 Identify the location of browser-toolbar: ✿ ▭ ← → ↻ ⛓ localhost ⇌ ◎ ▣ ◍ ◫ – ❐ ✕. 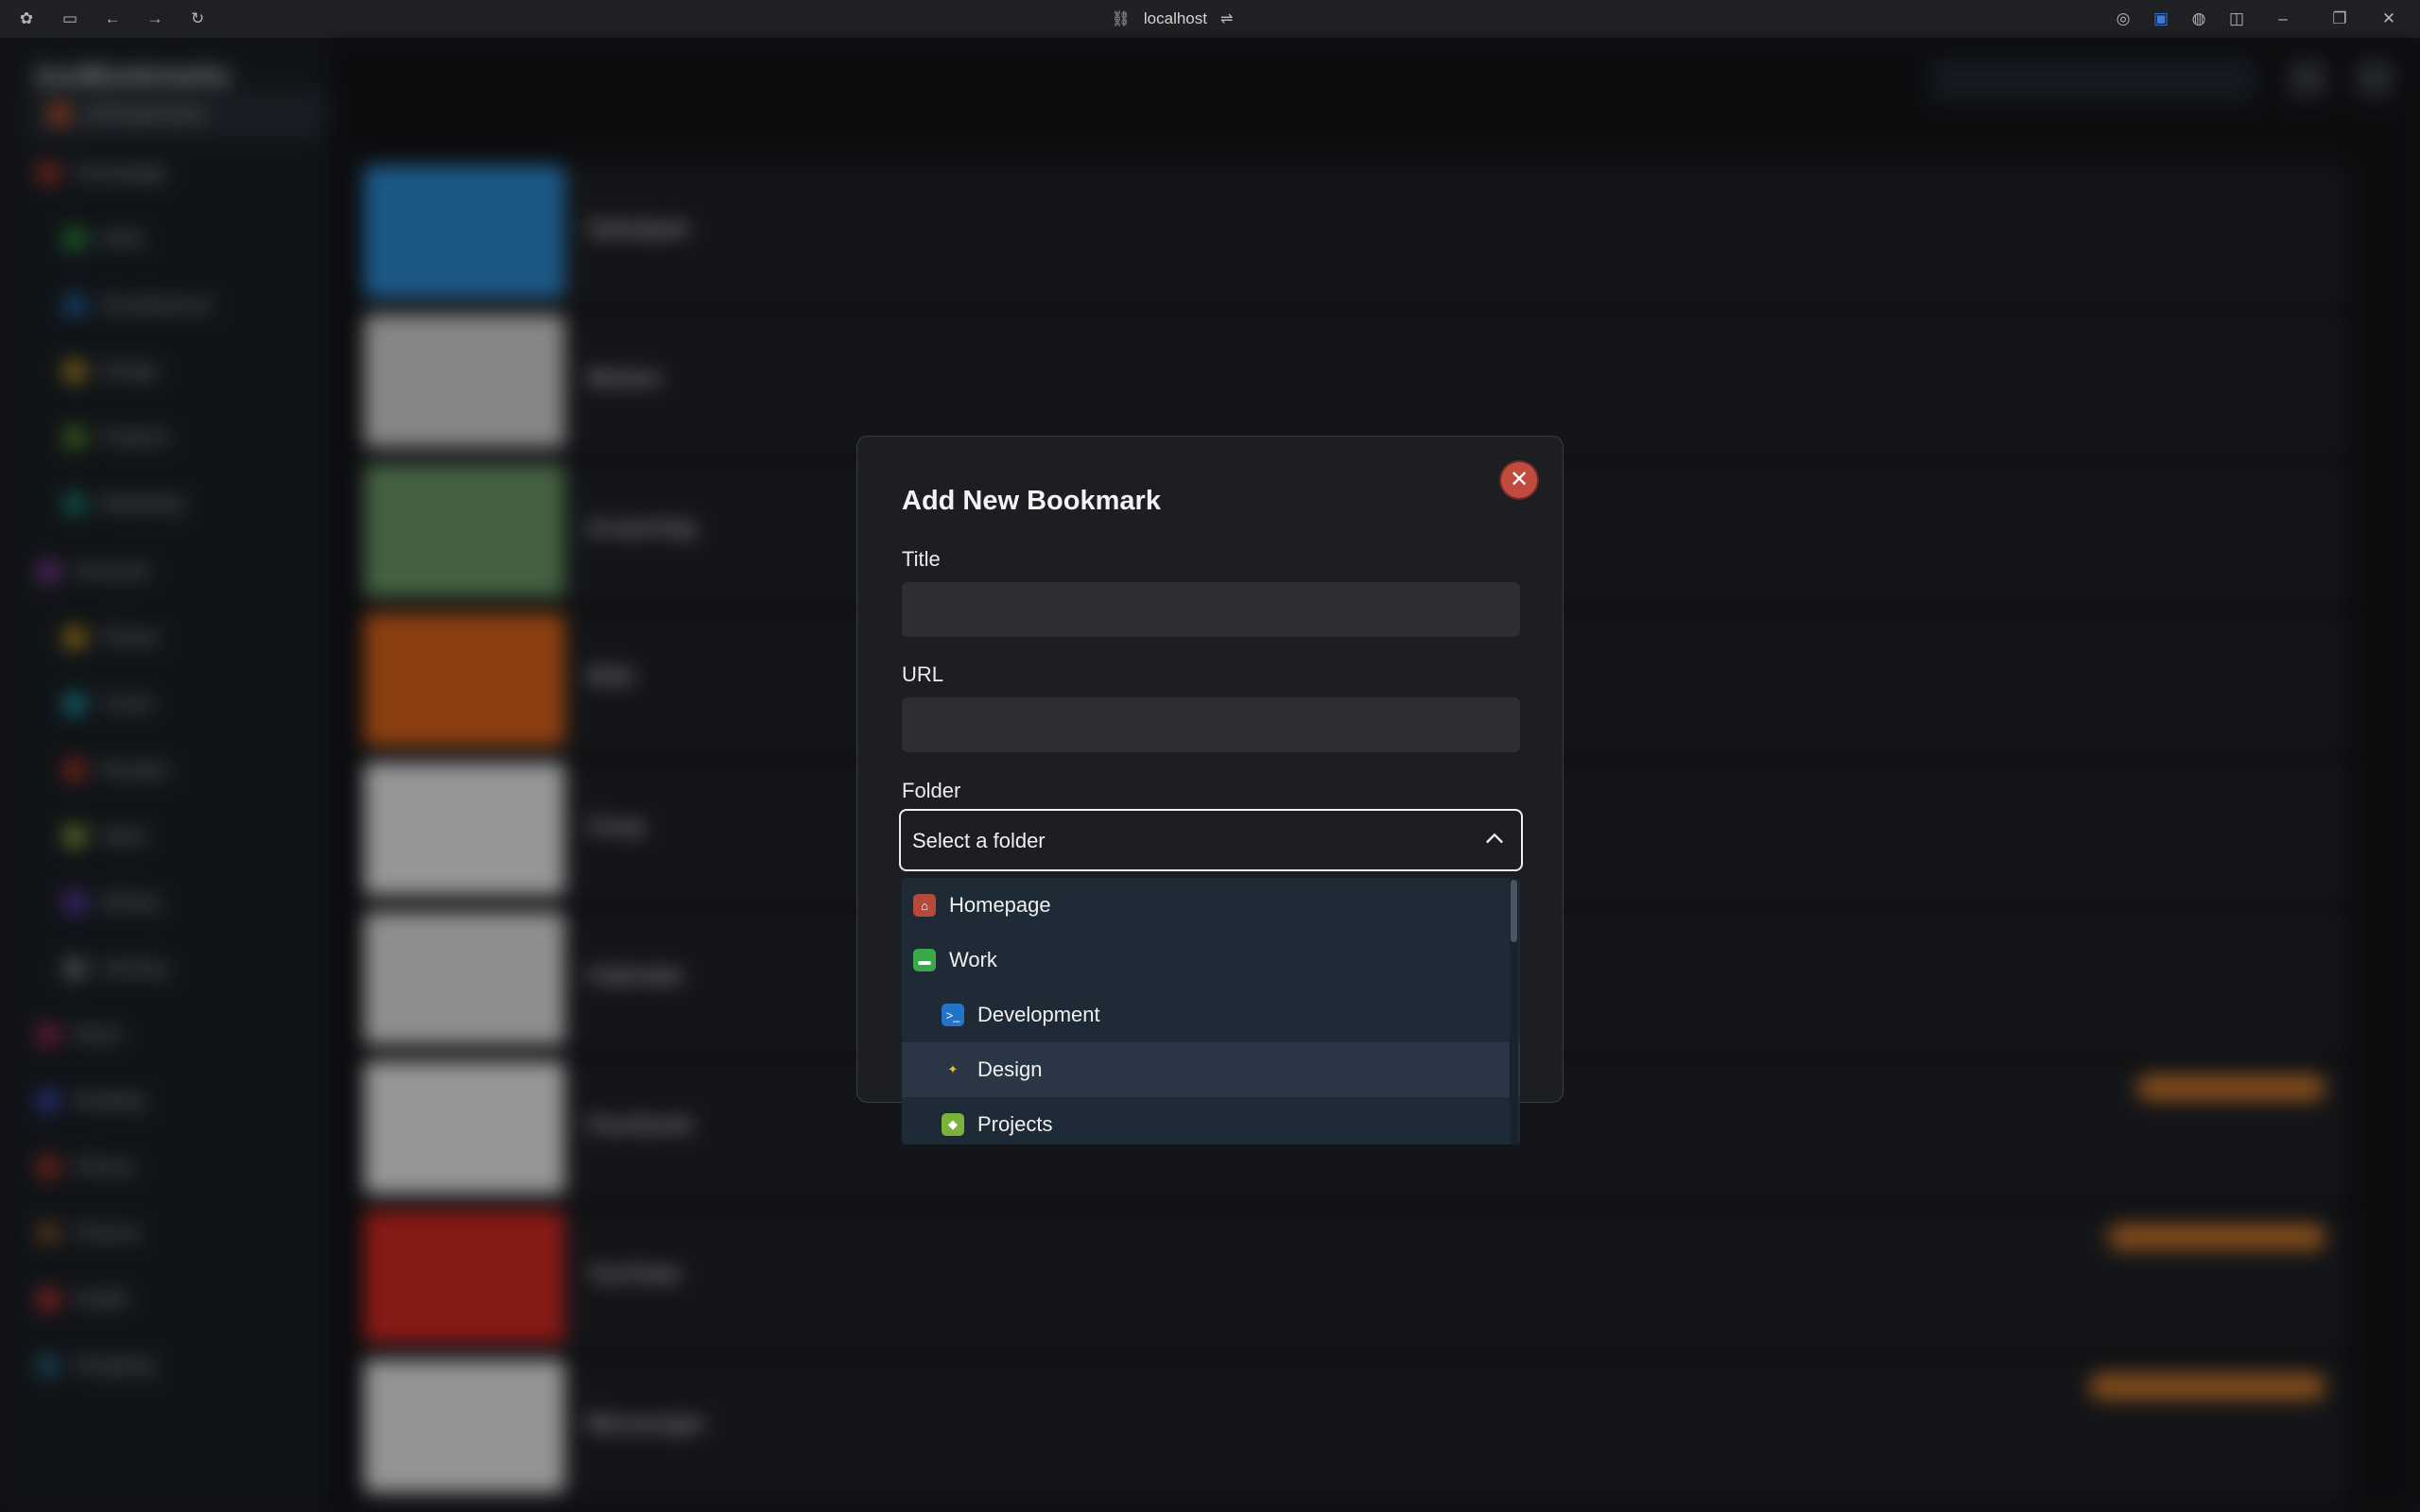
(1210, 19).